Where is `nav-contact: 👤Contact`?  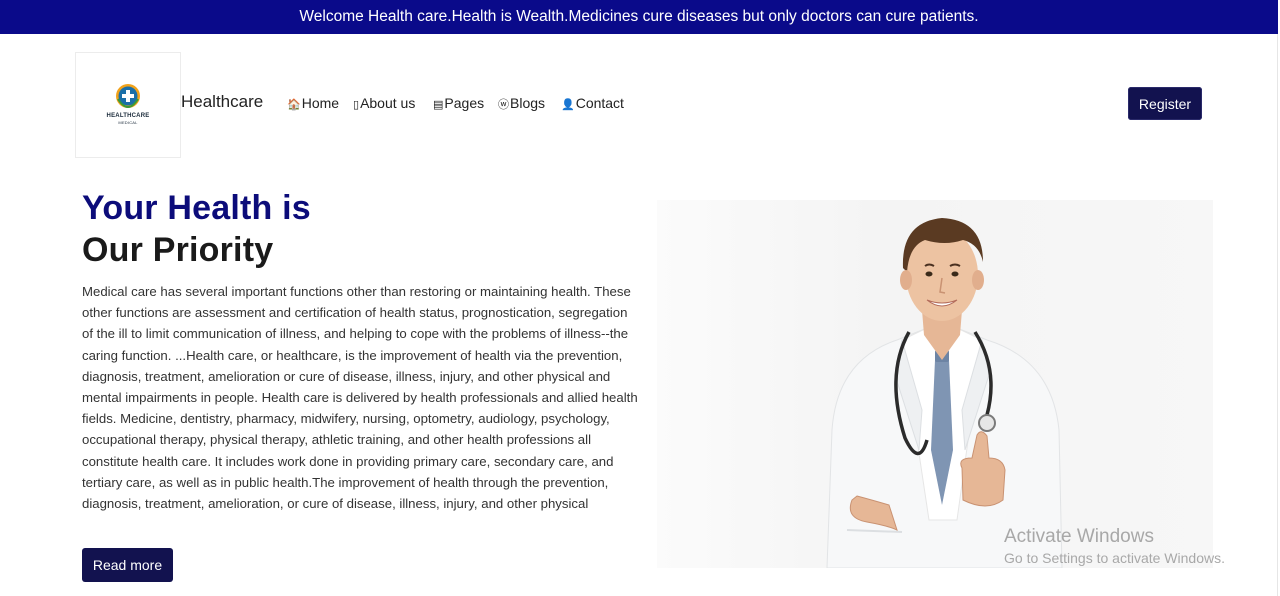
nav-contact: 👤Contact is located at coordinates (592, 103).